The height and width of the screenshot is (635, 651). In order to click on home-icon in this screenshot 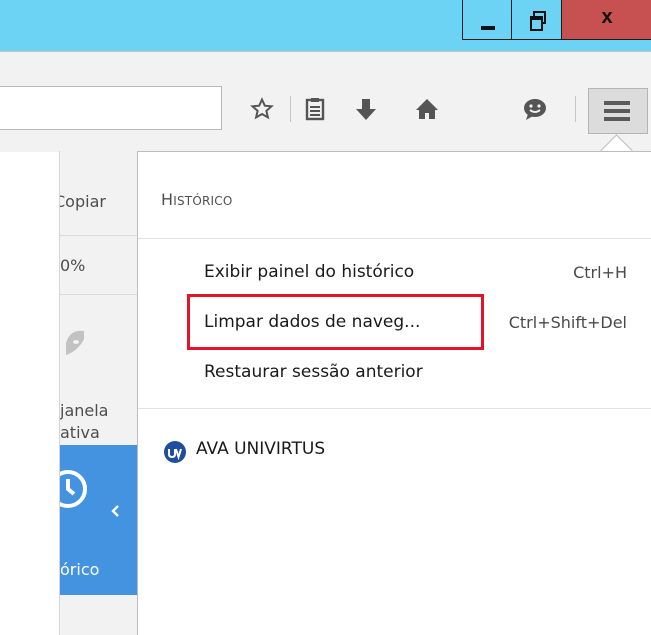, I will do `click(427, 109)`.